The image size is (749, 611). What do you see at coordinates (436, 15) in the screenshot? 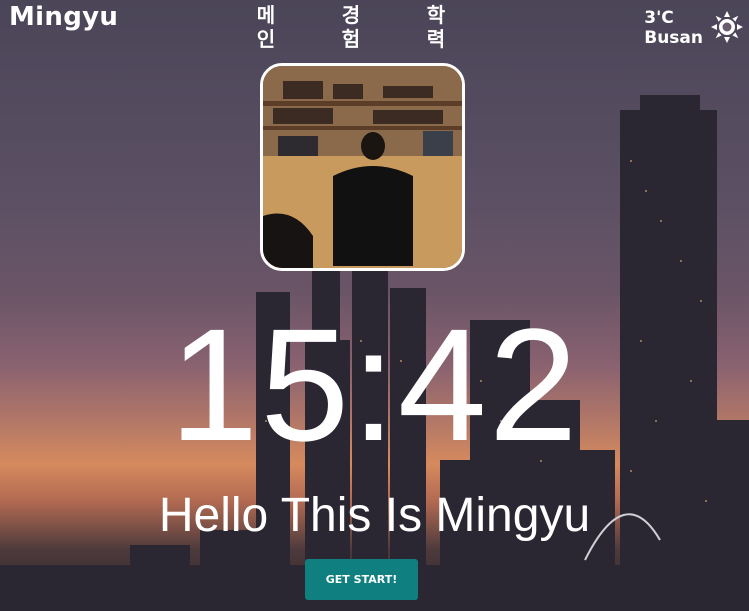
I see `nav-item-education-line1: 학` at bounding box center [436, 15].